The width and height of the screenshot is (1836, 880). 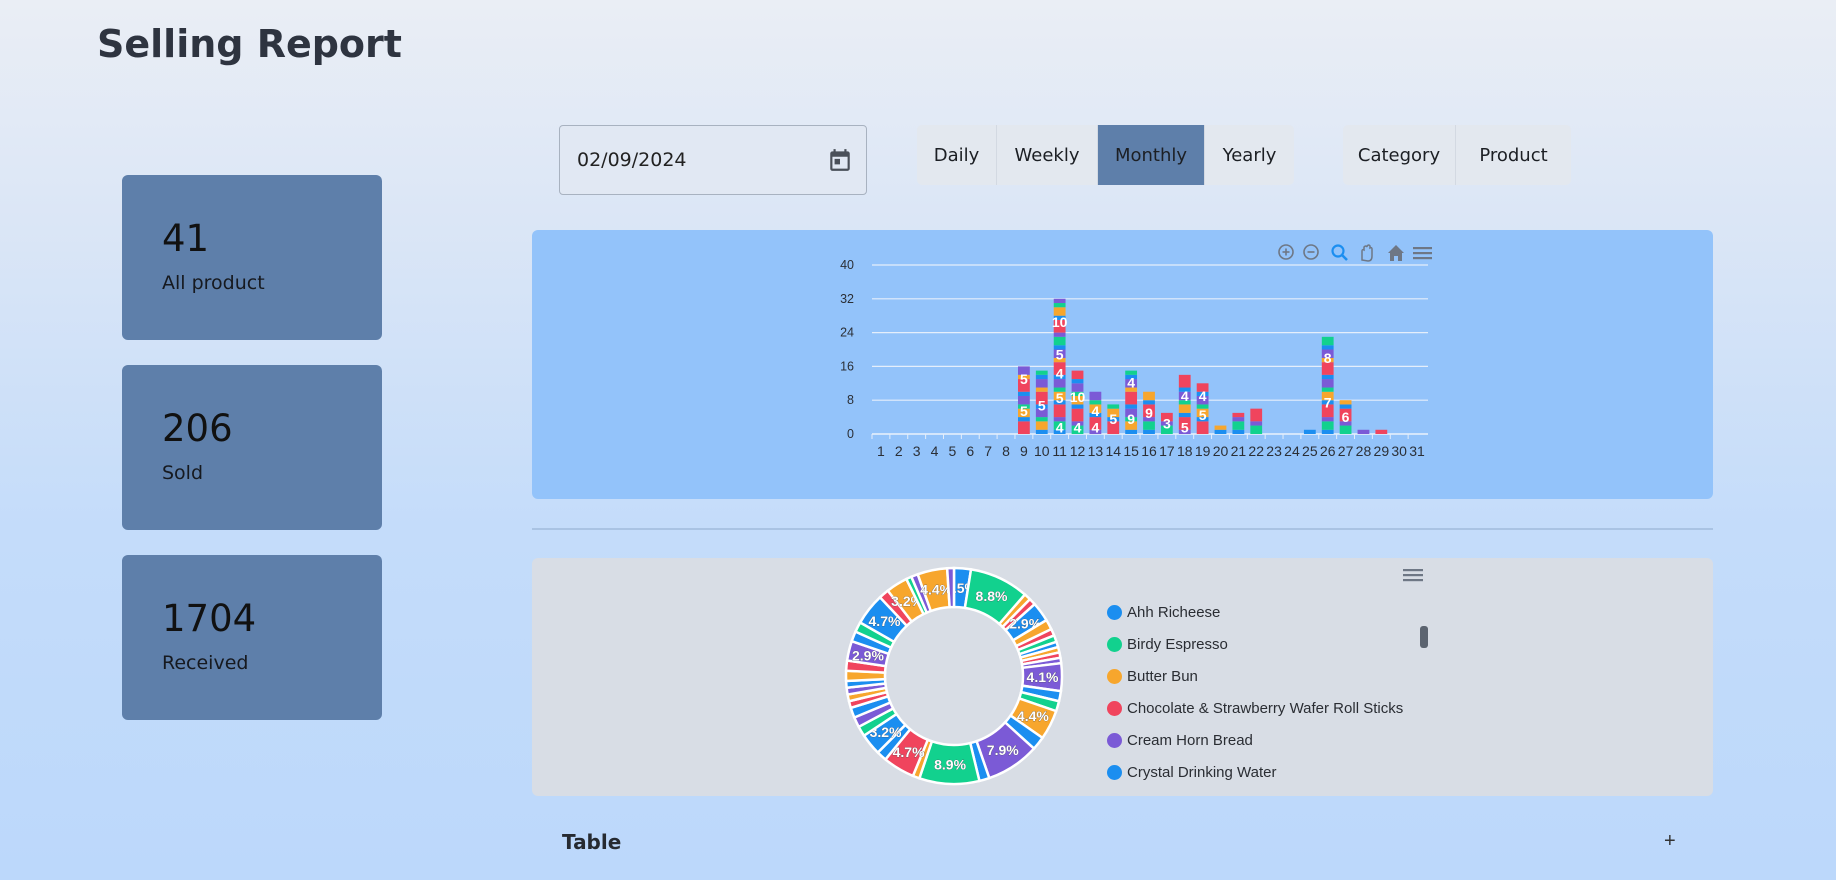 What do you see at coordinates (1286, 252) in the screenshot?
I see `zoom-in-icon` at bounding box center [1286, 252].